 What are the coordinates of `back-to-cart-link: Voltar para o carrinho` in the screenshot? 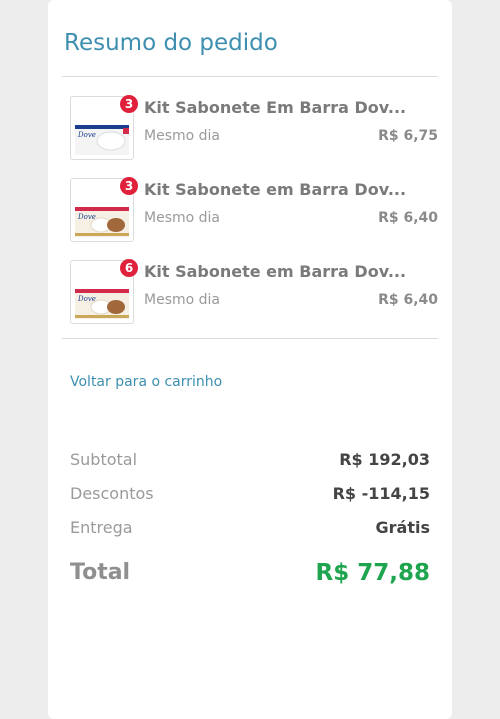 It's located at (146, 382).